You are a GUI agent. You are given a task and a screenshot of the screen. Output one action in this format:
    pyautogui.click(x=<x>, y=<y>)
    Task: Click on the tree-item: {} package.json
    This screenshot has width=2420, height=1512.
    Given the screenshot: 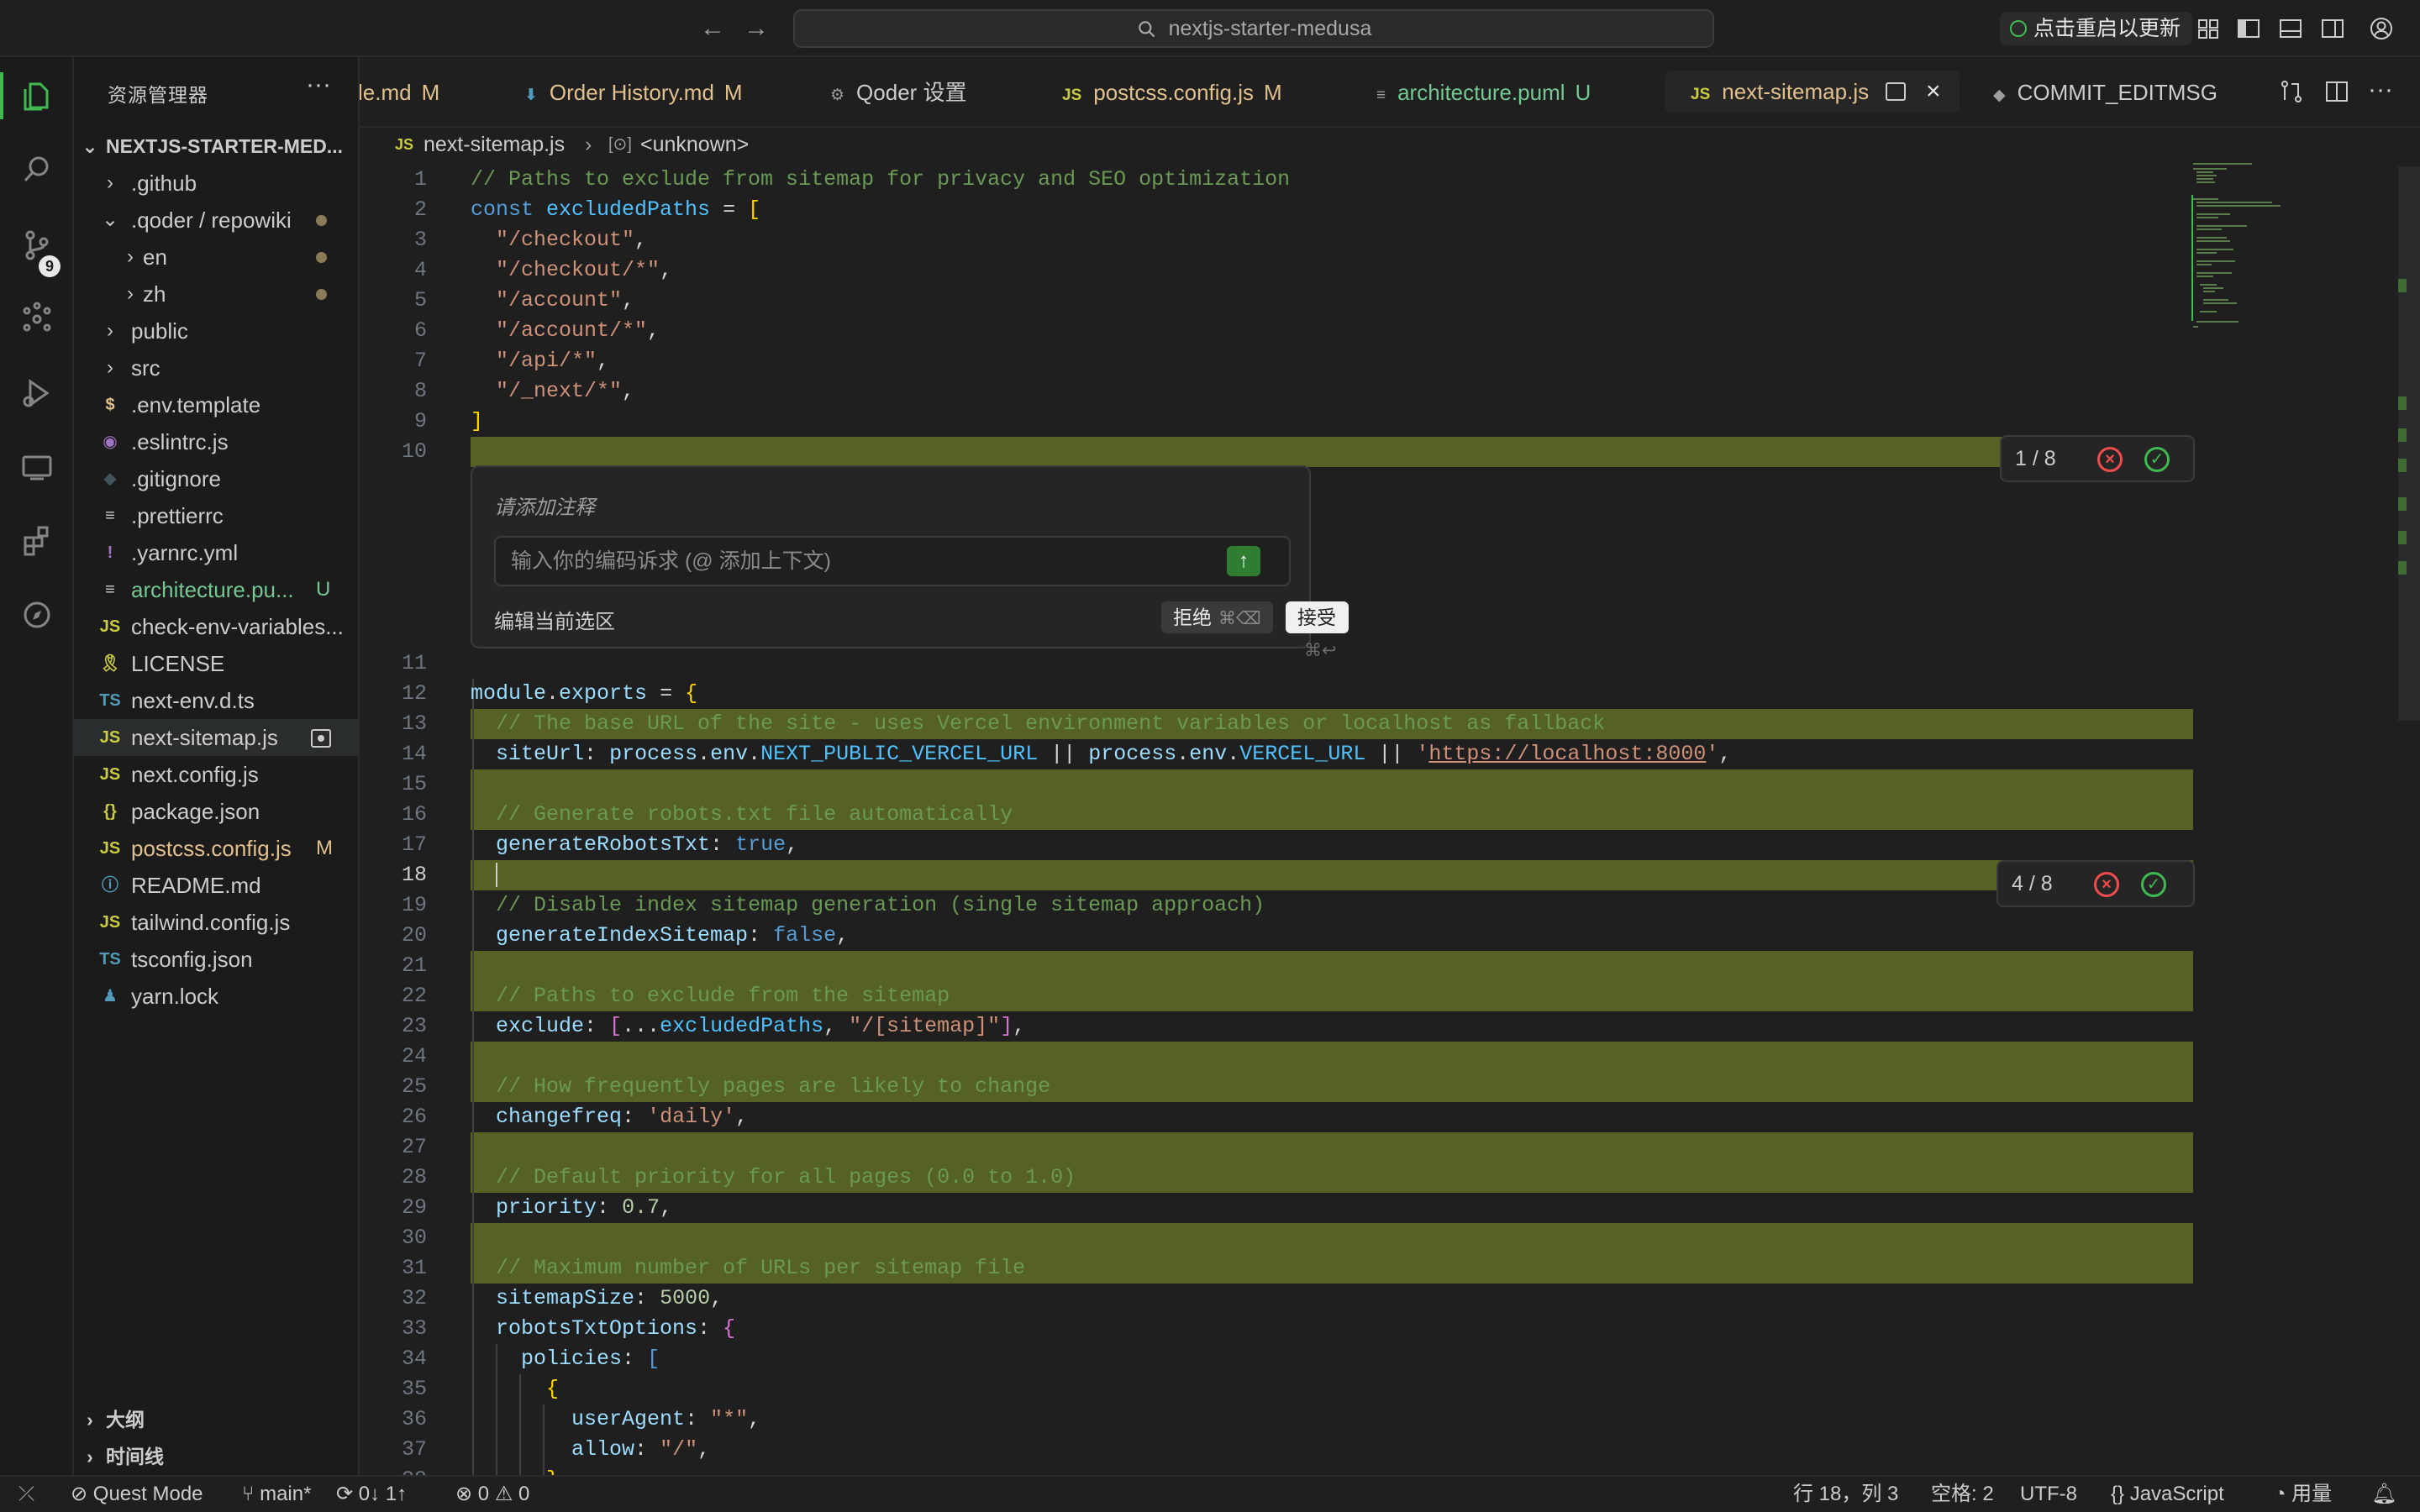 What is the action you would take?
    pyautogui.click(x=217, y=811)
    